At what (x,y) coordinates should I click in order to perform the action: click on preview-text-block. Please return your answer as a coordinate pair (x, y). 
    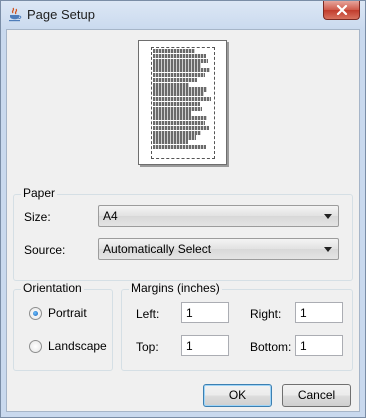
    Looking at the image, I should click on (183, 103).